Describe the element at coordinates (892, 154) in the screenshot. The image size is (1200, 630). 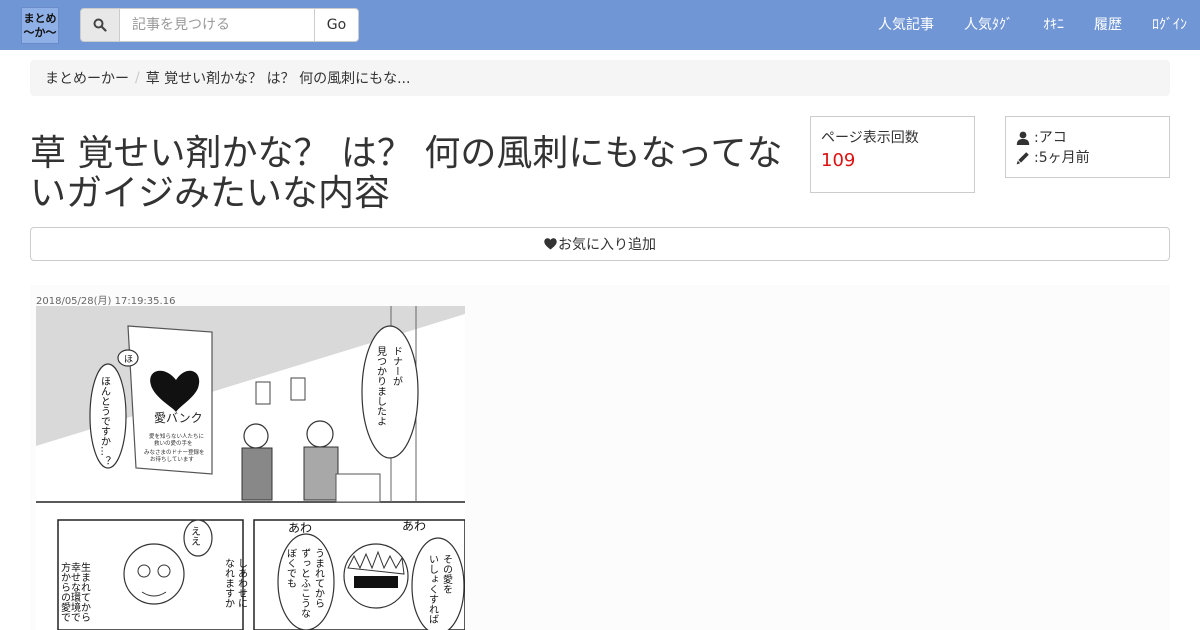
I see `page-views-panel: ページ表示回数 109` at that location.